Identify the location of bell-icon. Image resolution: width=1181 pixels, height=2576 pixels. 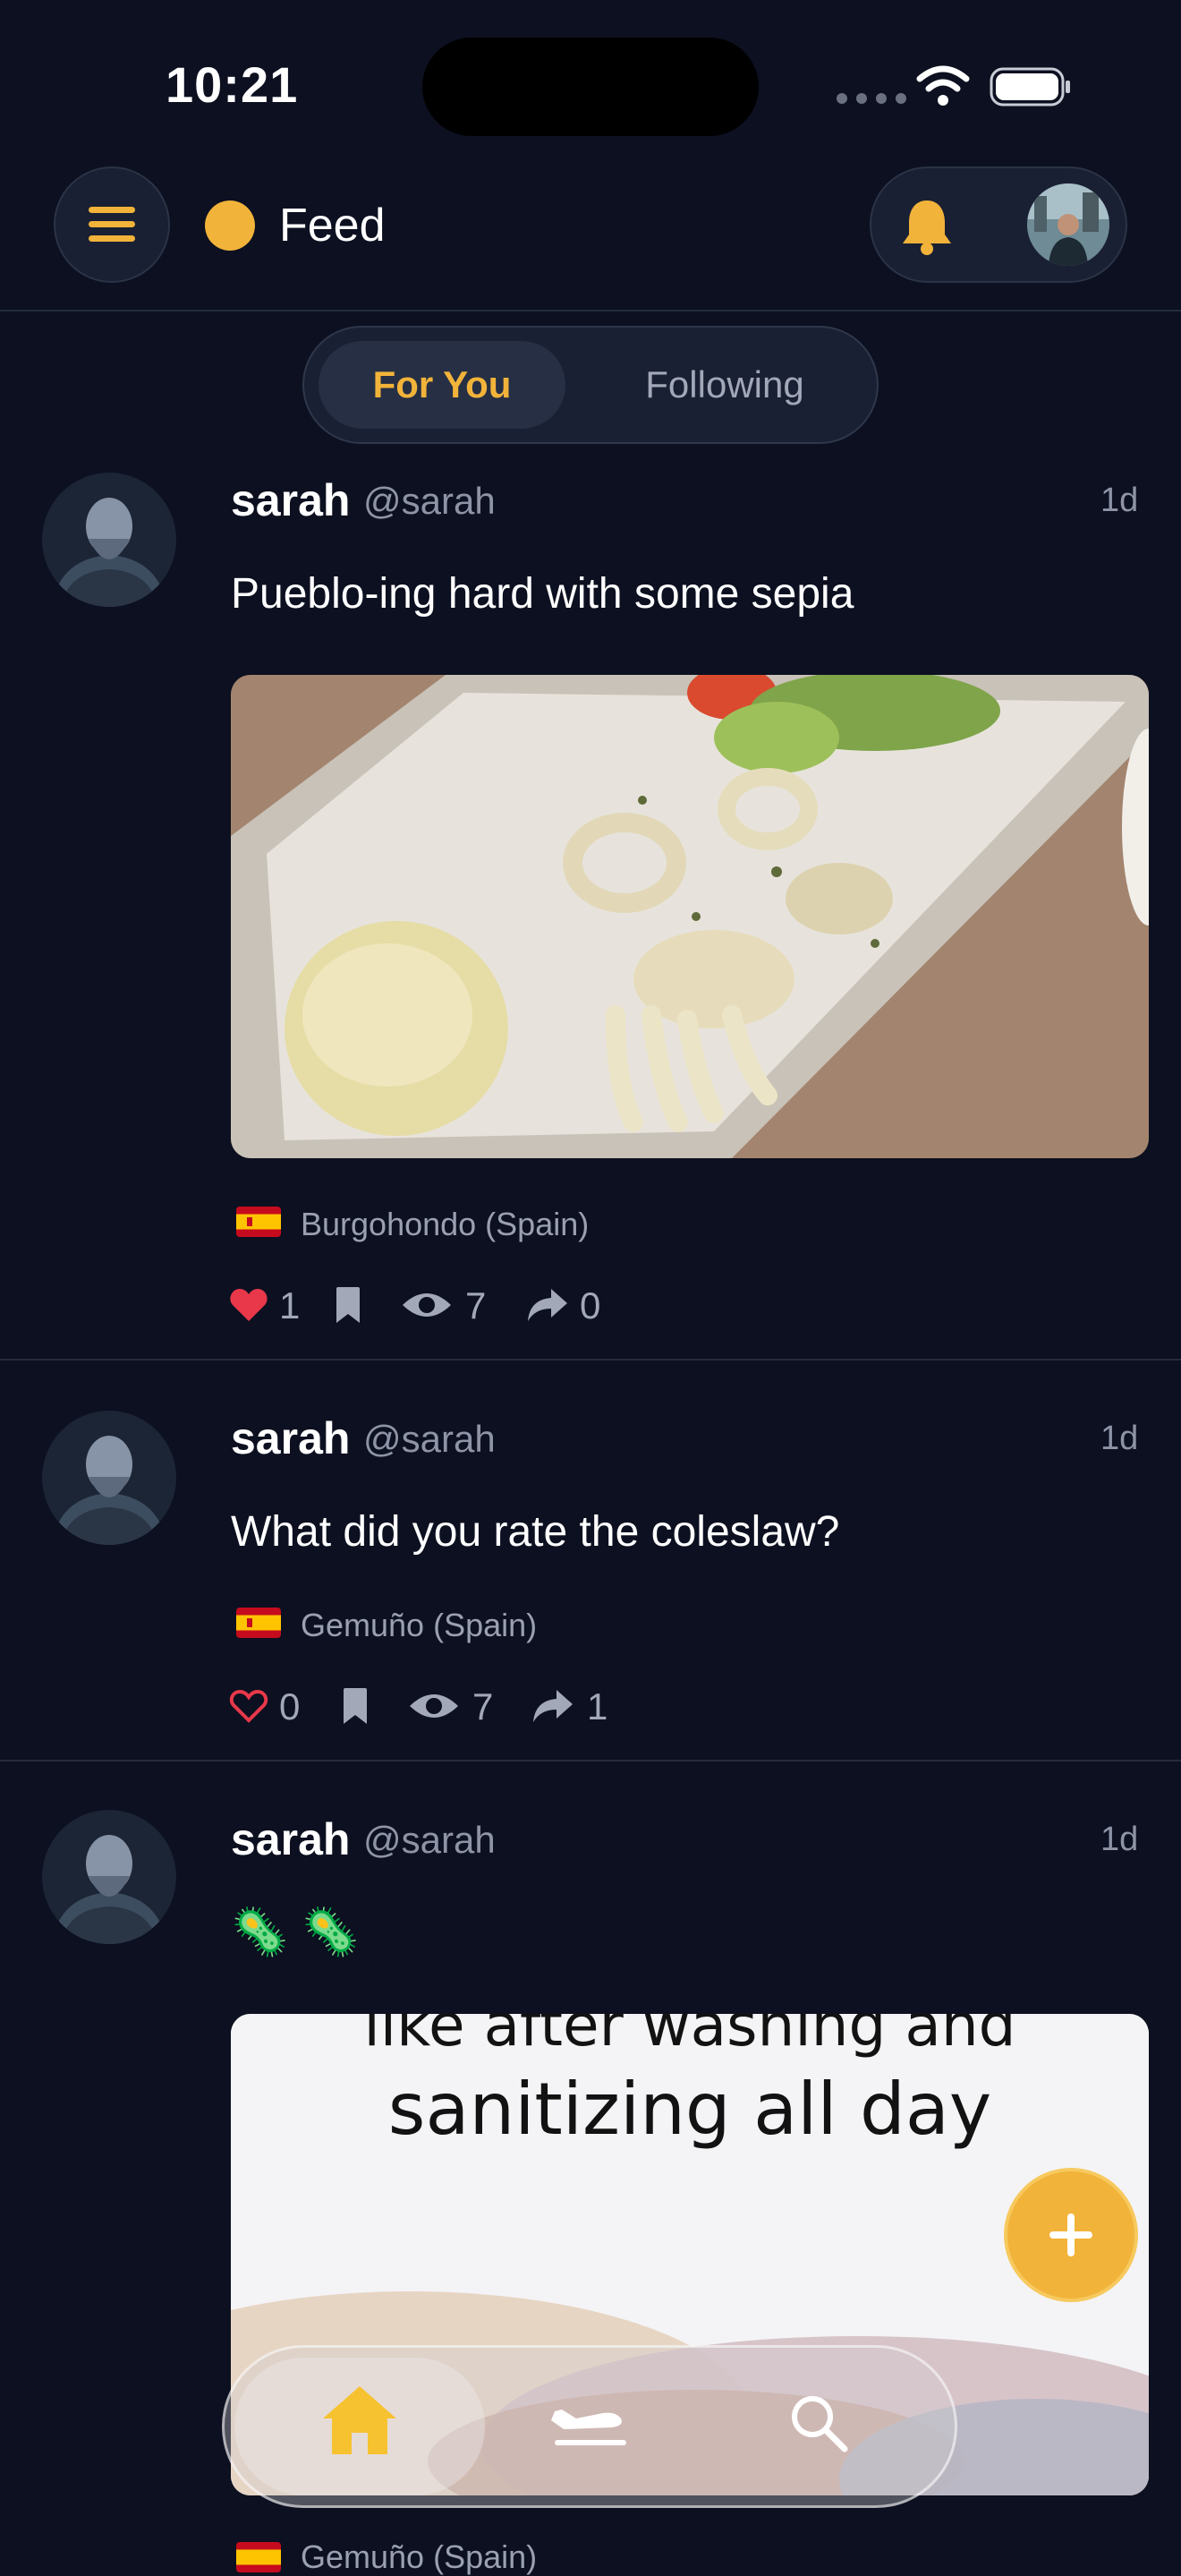
(927, 226).